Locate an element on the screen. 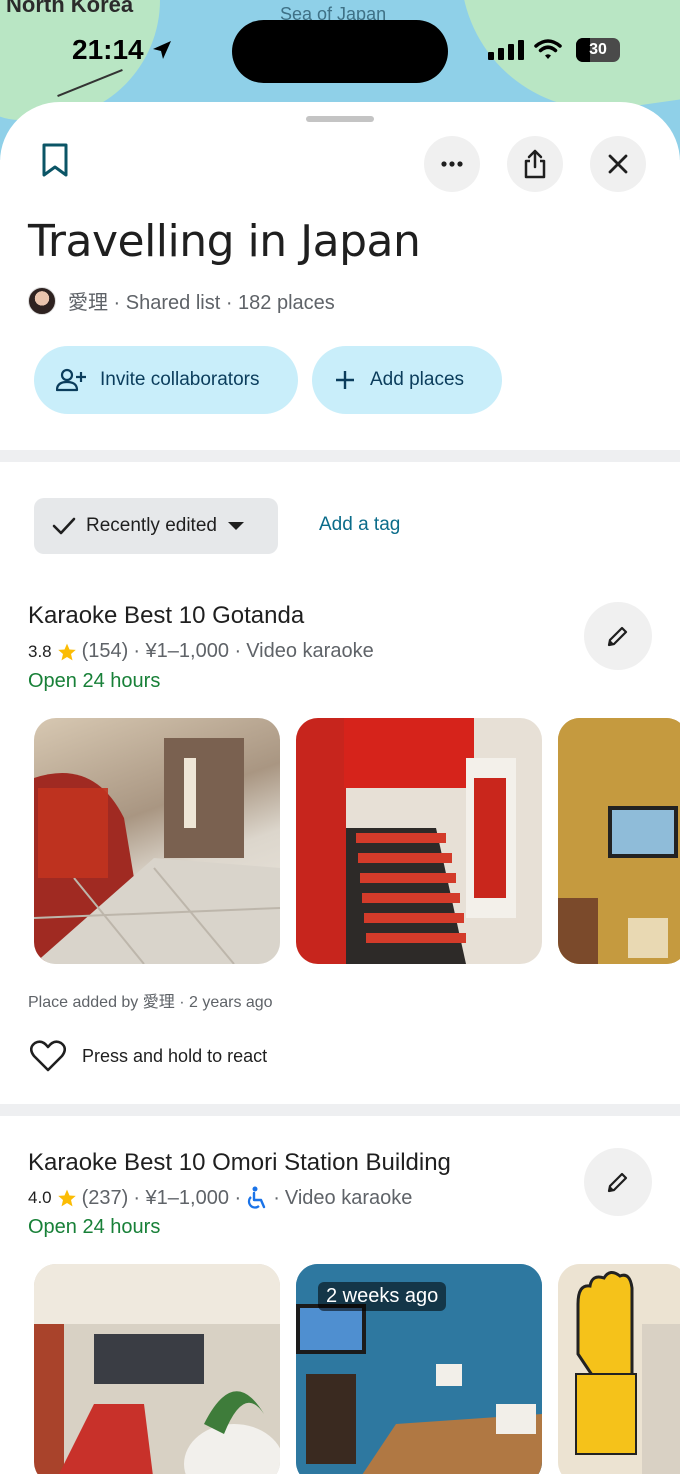 This screenshot has height=1474, width=680. photo-age-badge: 2 weeks ago is located at coordinates (382, 1296).